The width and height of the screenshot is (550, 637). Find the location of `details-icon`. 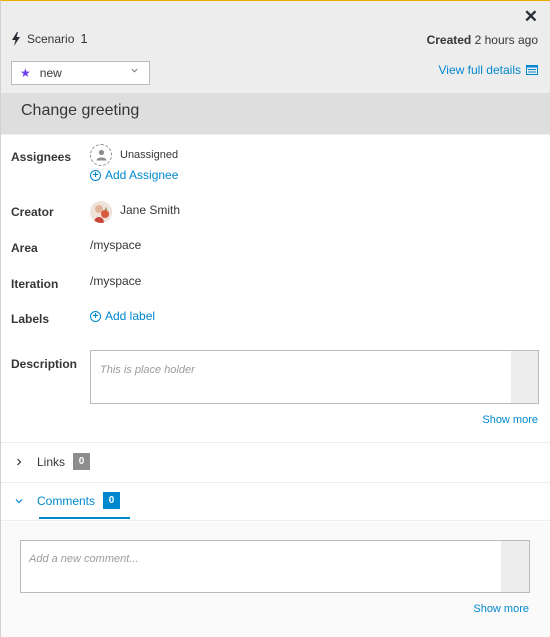

details-icon is located at coordinates (532, 70).